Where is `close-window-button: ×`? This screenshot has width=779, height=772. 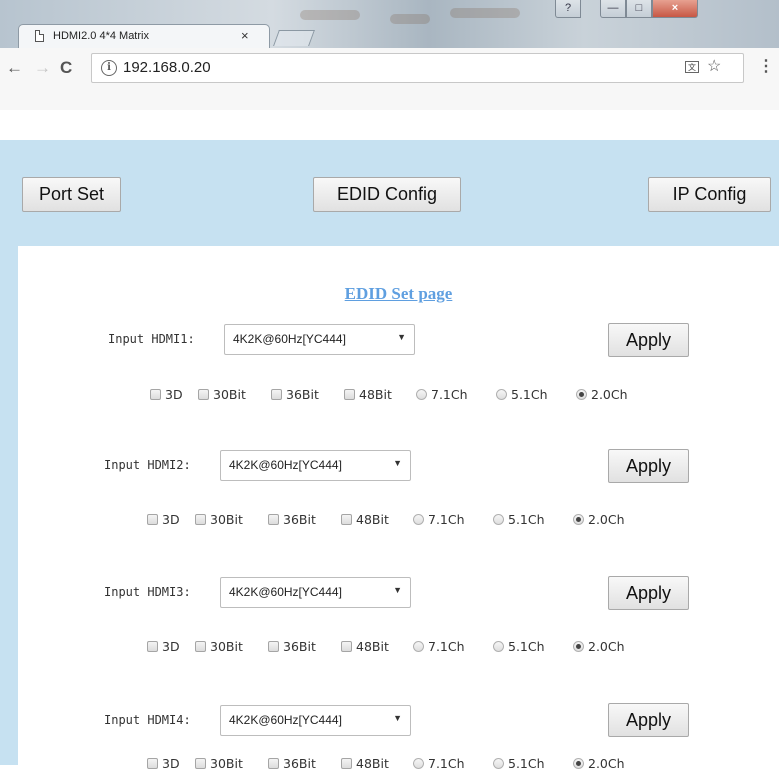
close-window-button: × is located at coordinates (675, 9).